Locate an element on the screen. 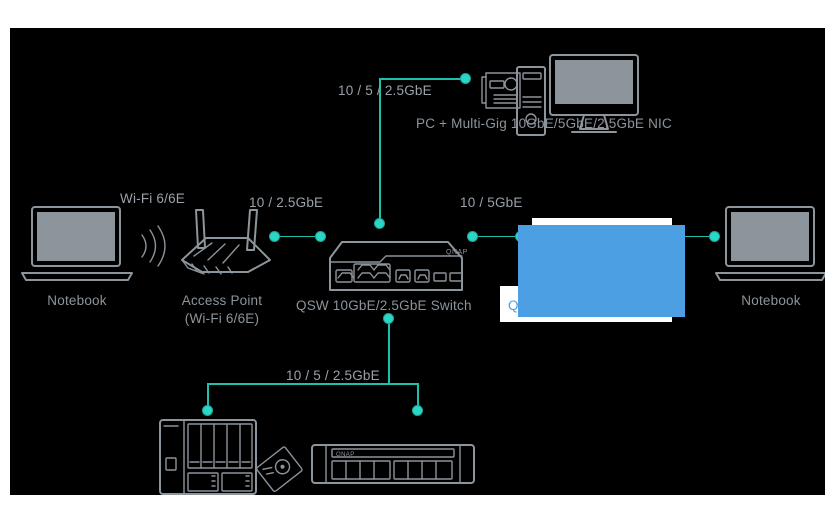 The width and height of the screenshot is (833, 520). label-notebook-left: Notebook is located at coordinates (77, 300).